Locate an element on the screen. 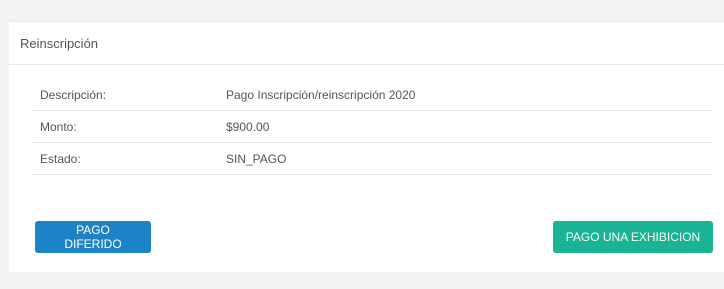 This screenshot has width=724, height=289. amount-value: $900.00 is located at coordinates (248, 126).